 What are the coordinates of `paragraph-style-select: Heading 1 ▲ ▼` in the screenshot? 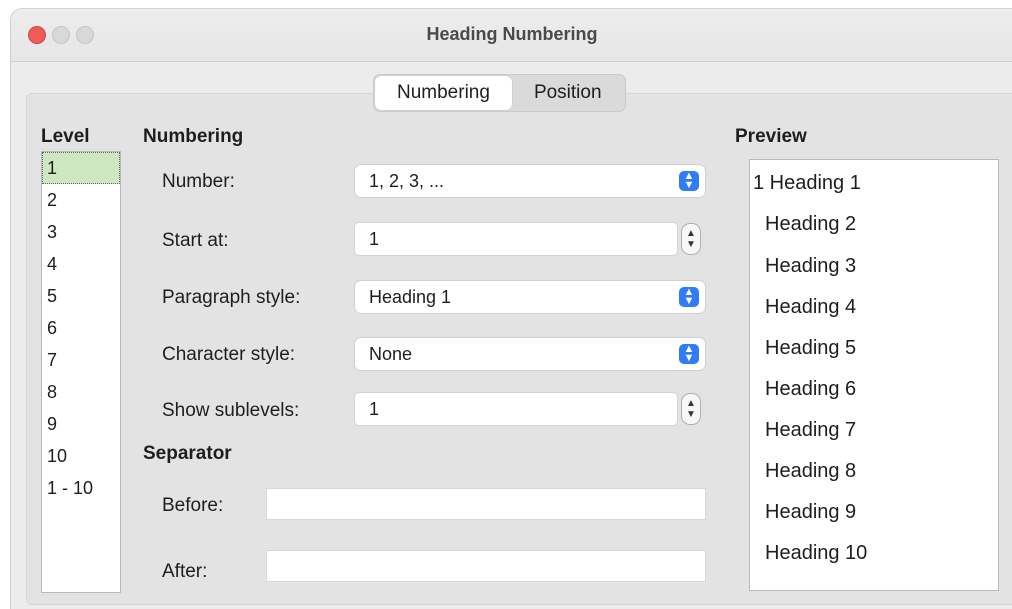 It's located at (530, 297).